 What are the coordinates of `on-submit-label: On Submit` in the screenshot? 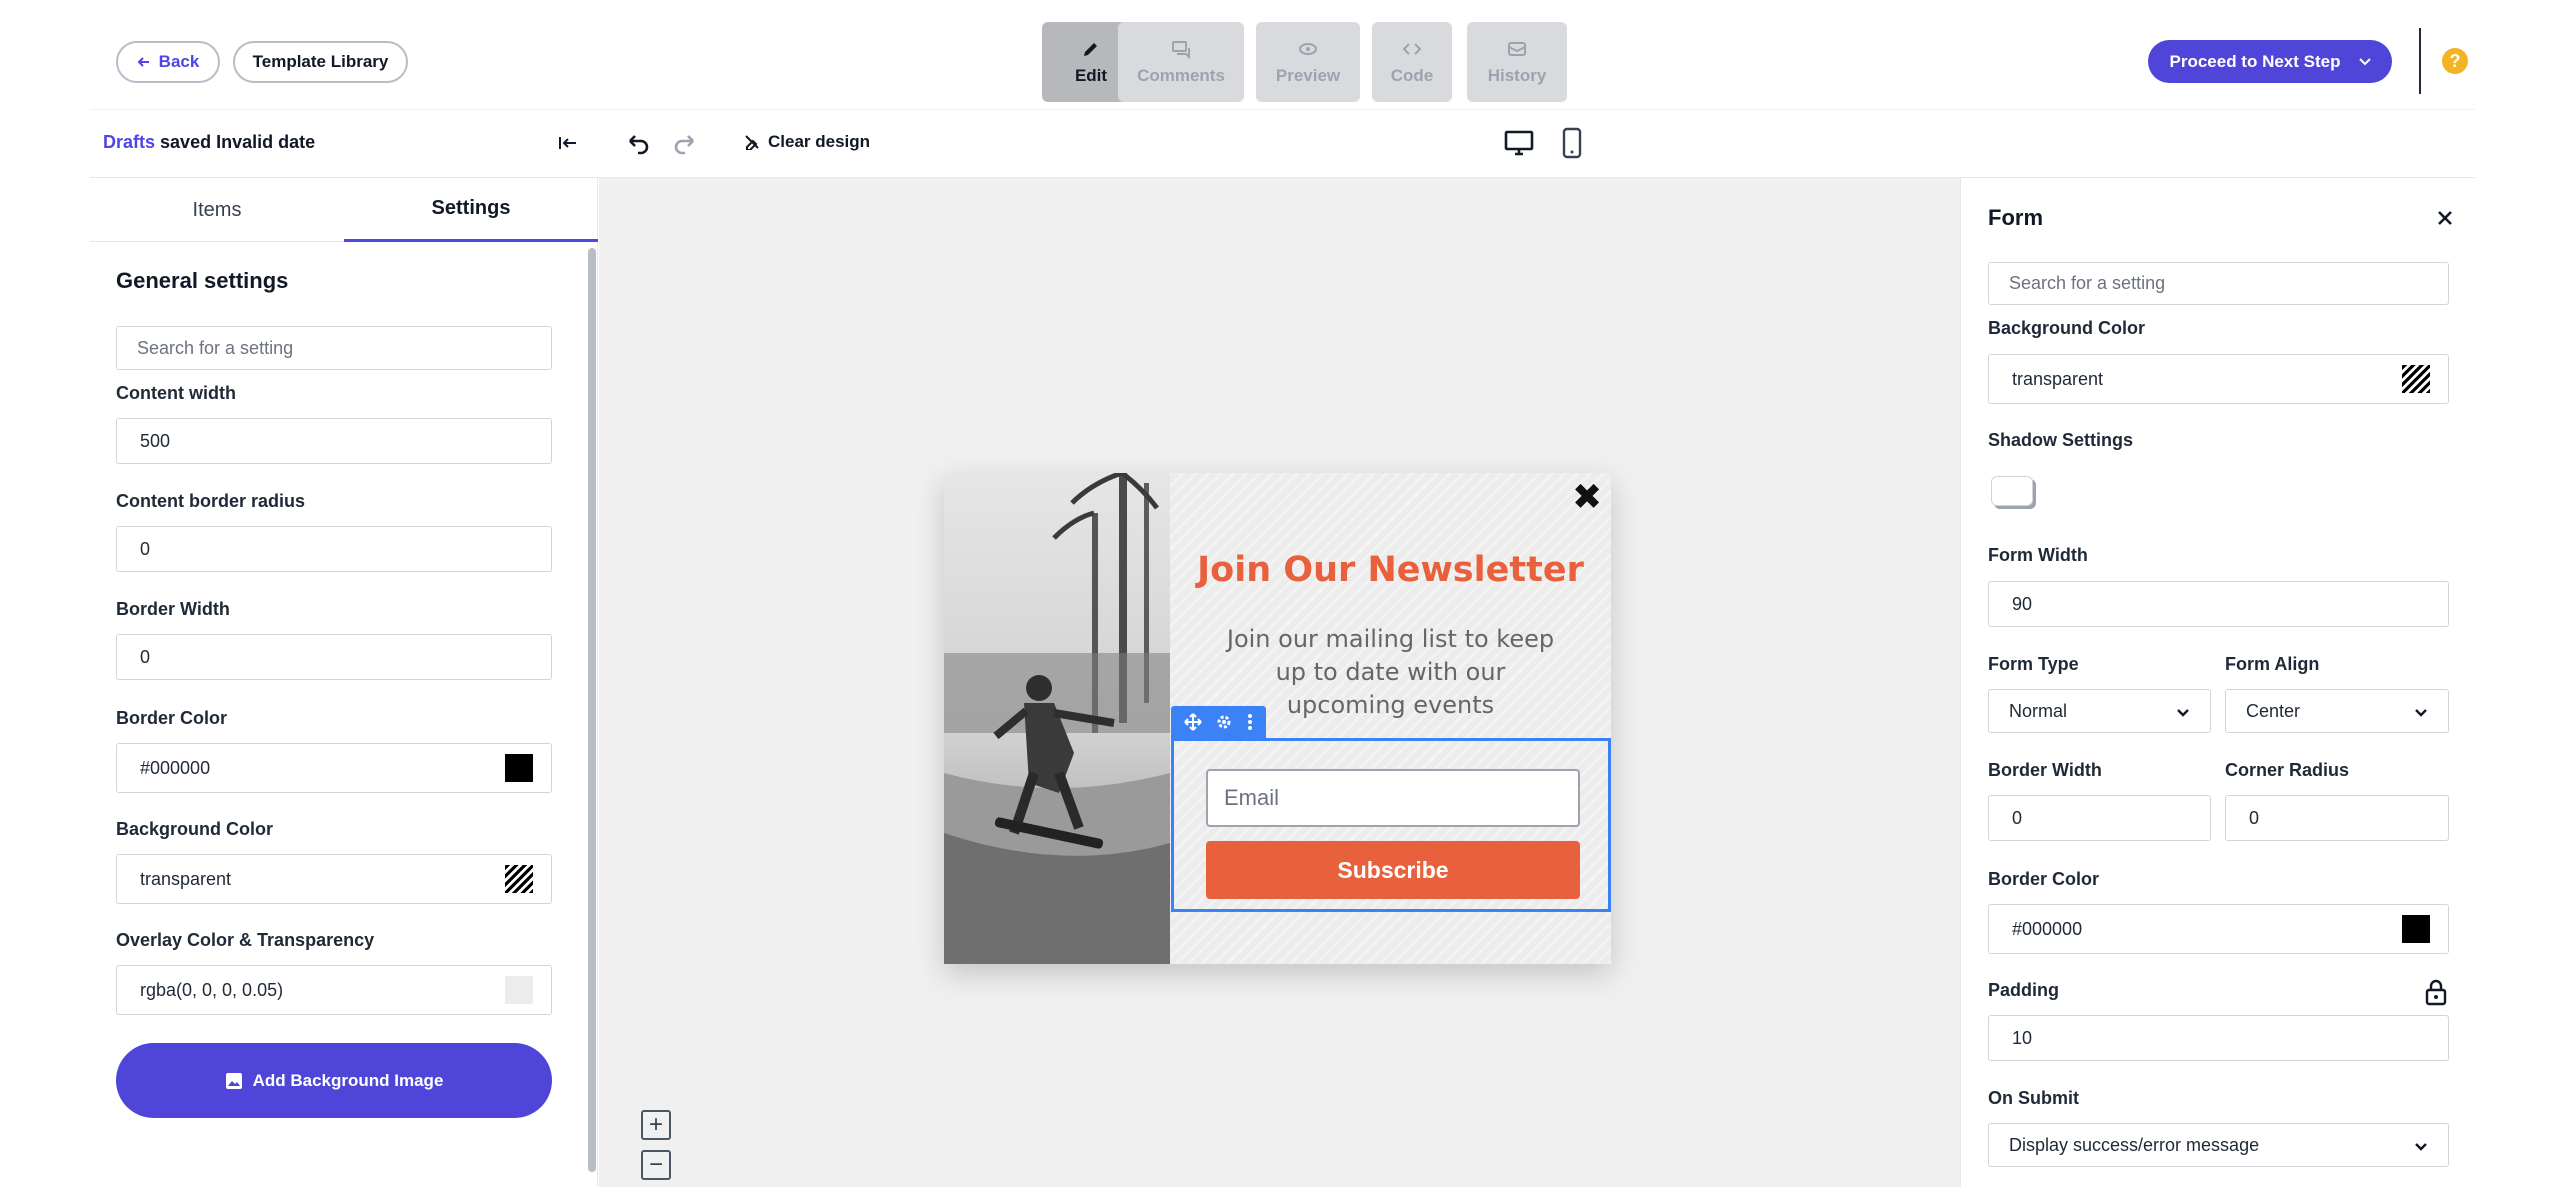 It's located at (2033, 1098).